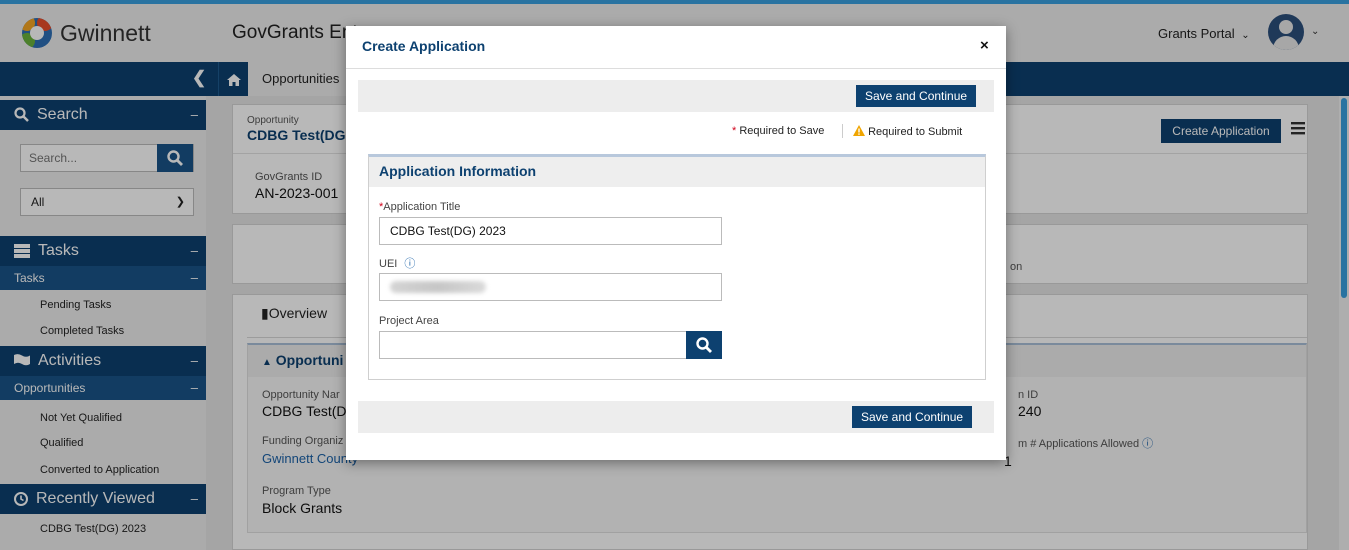  What do you see at coordinates (734, 131) in the screenshot?
I see `required-asterisk-icon: *` at bounding box center [734, 131].